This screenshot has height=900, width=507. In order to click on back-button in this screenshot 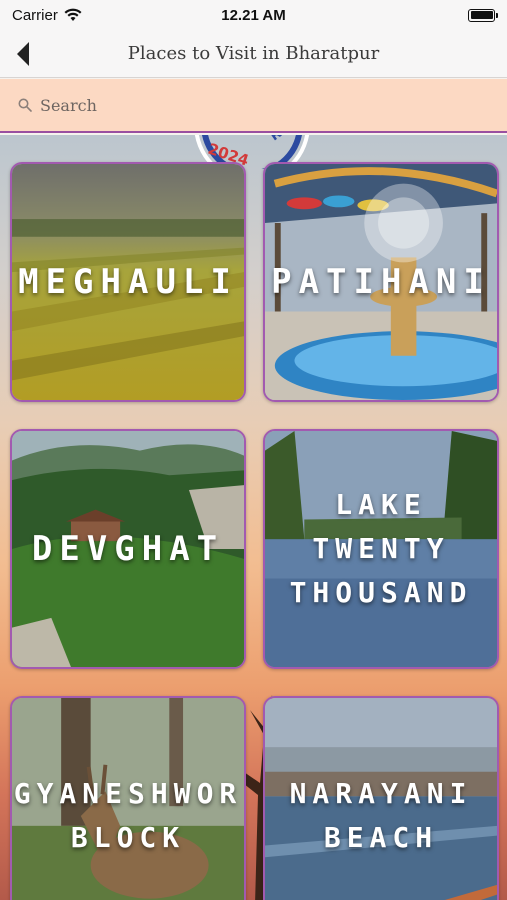, I will do `click(23, 54)`.